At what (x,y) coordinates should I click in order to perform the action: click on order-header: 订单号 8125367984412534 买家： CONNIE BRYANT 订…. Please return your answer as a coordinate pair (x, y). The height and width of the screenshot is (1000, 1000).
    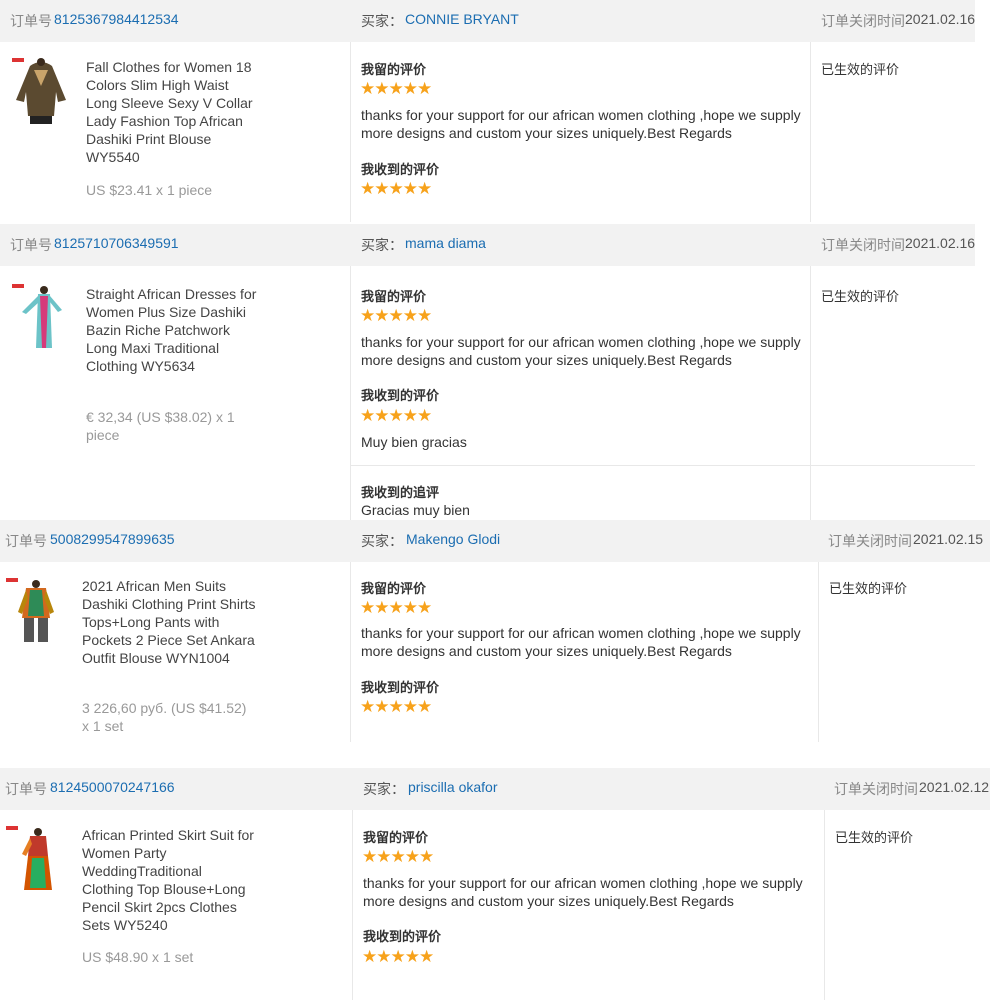
    Looking at the image, I should click on (487, 21).